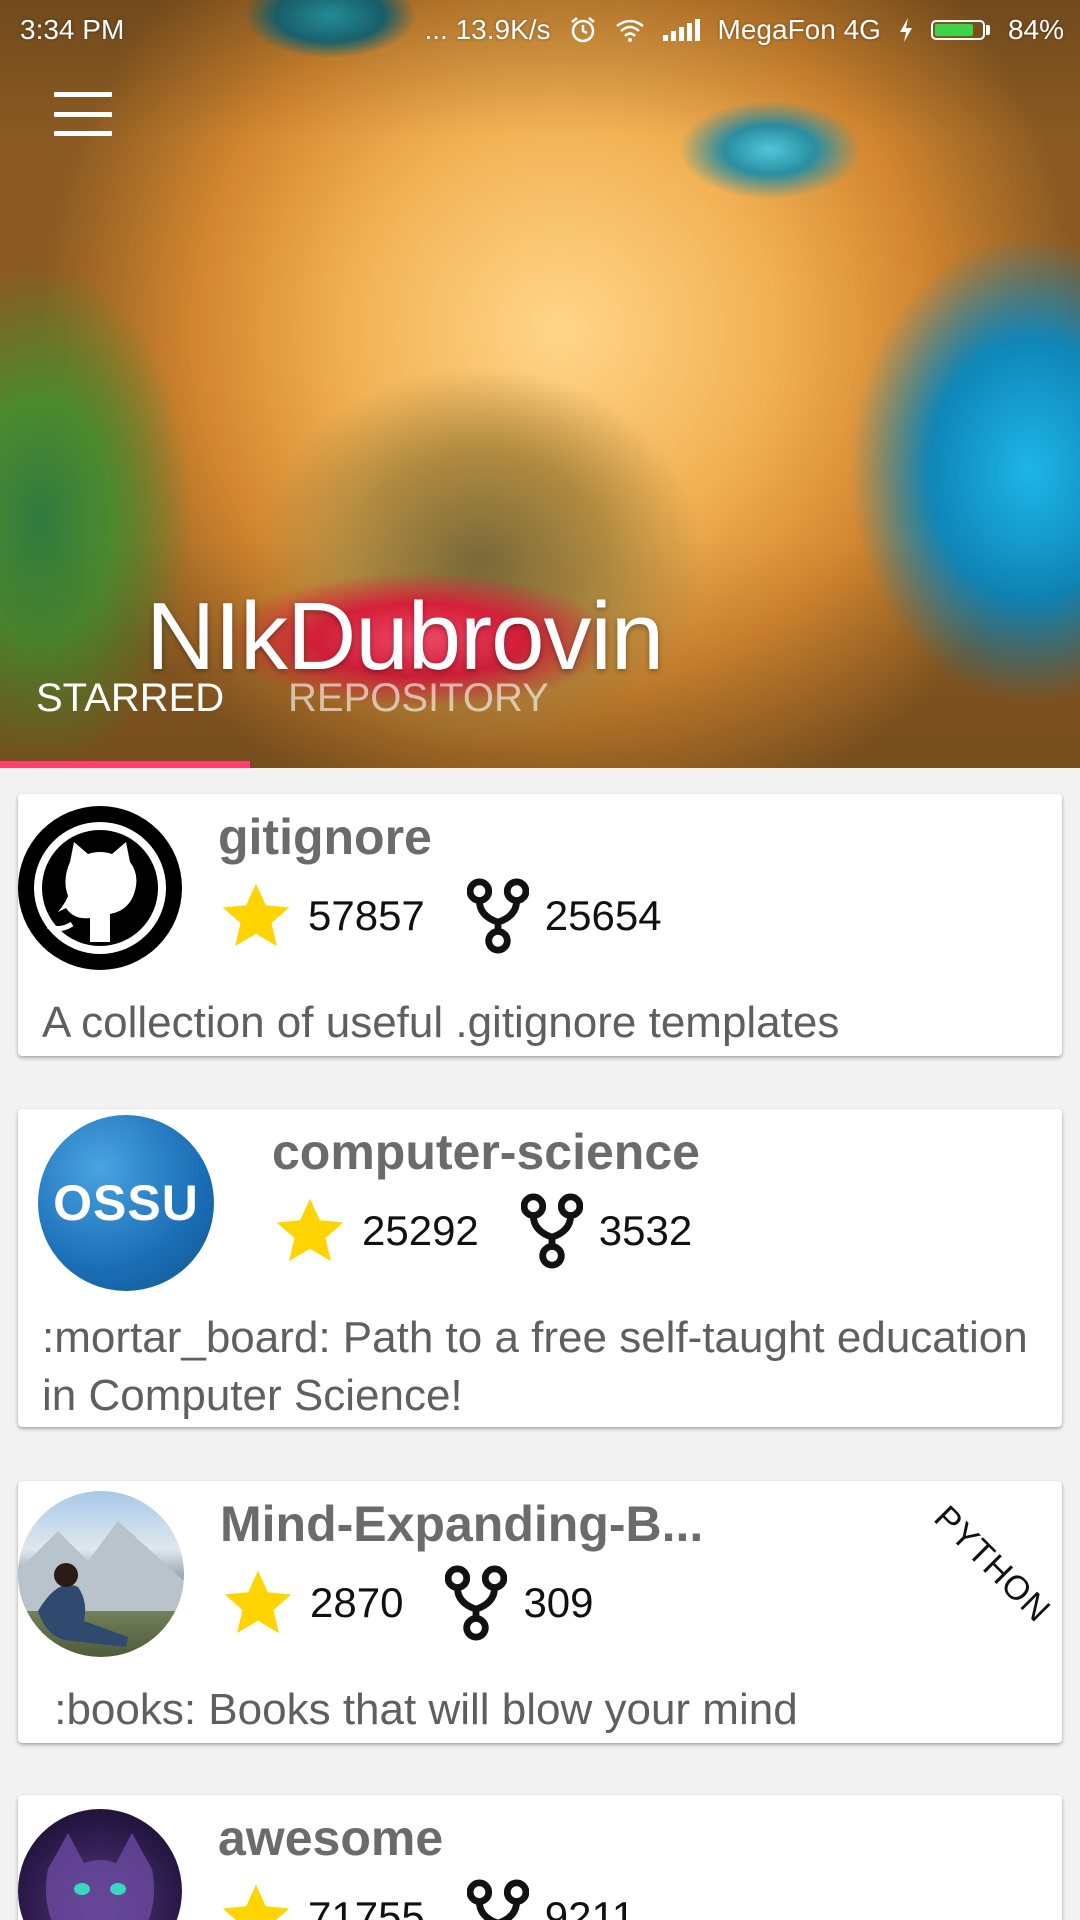 This screenshot has height=1920, width=1080. I want to click on charging-icon, so click(905, 30).